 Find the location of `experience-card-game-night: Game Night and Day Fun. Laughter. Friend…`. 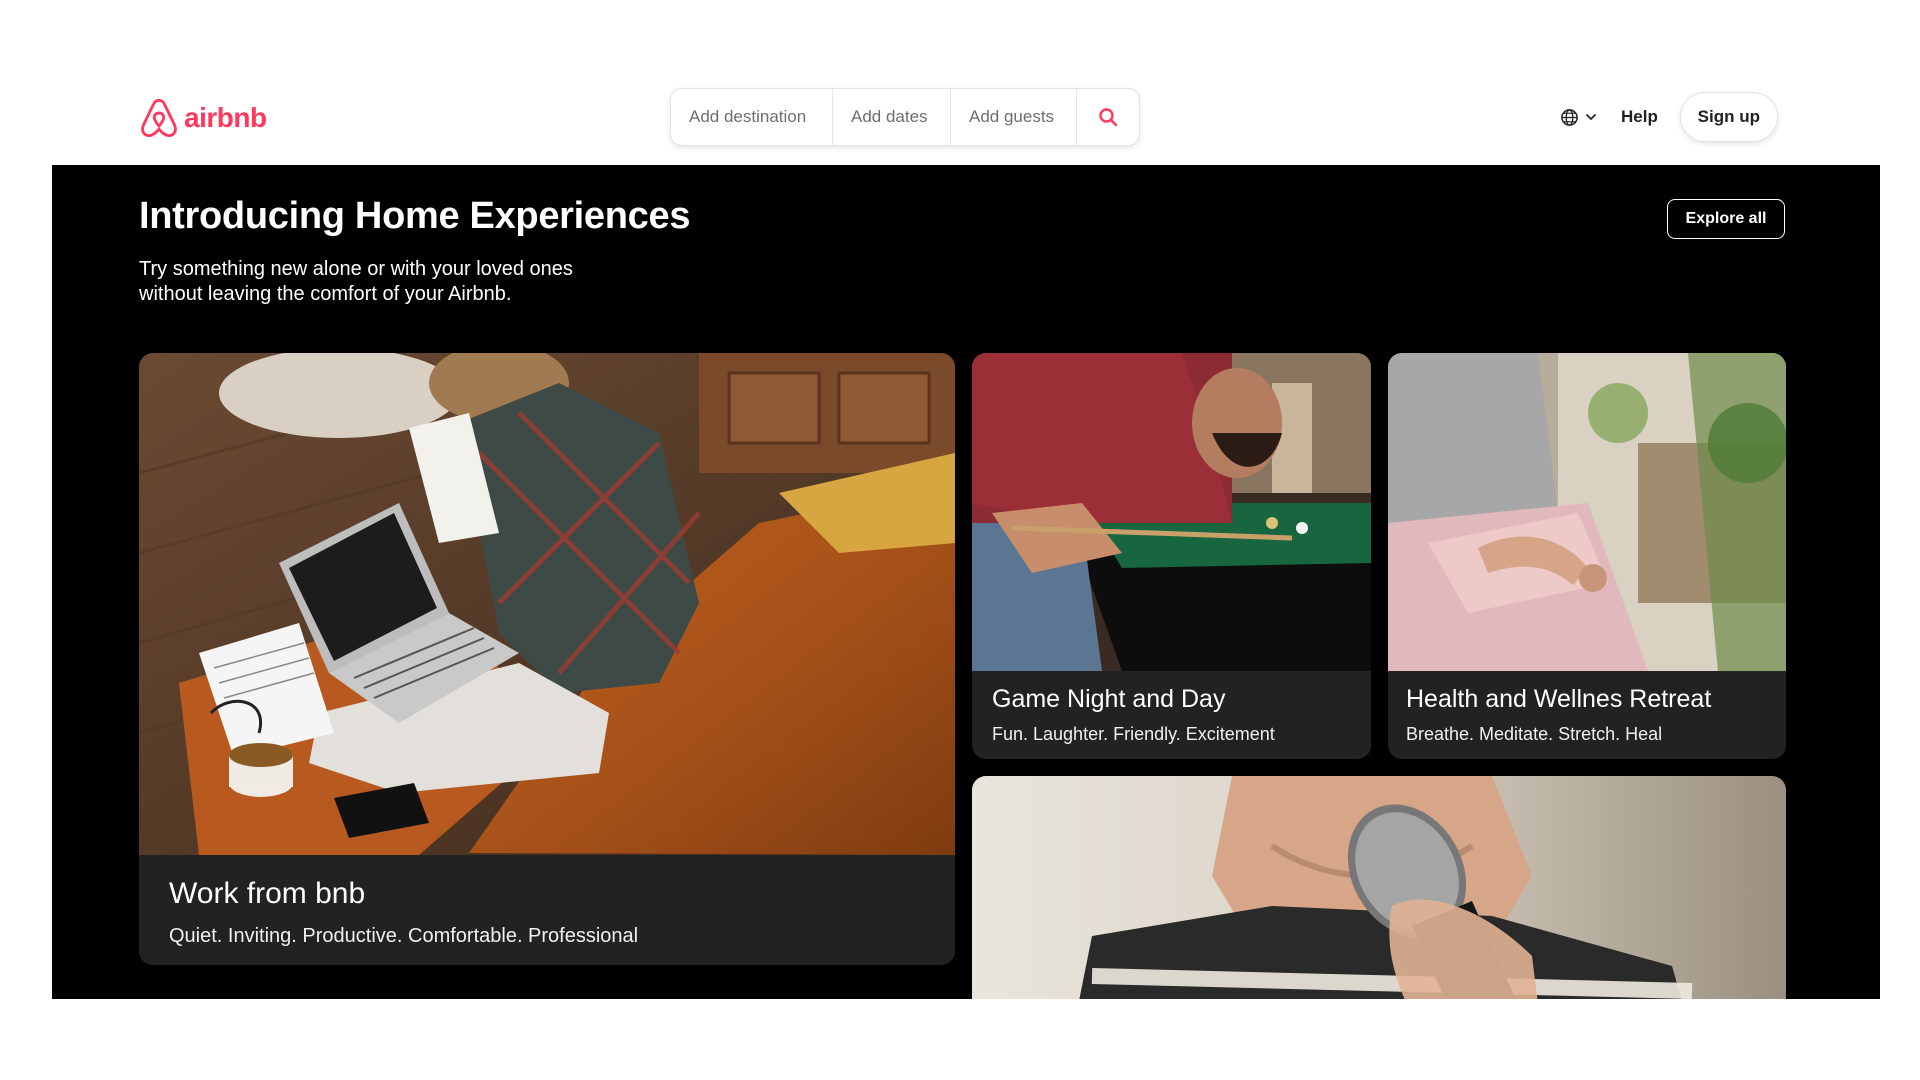

experience-card-game-night: Game Night and Day Fun. Laughter. Friend… is located at coordinates (1171, 556).